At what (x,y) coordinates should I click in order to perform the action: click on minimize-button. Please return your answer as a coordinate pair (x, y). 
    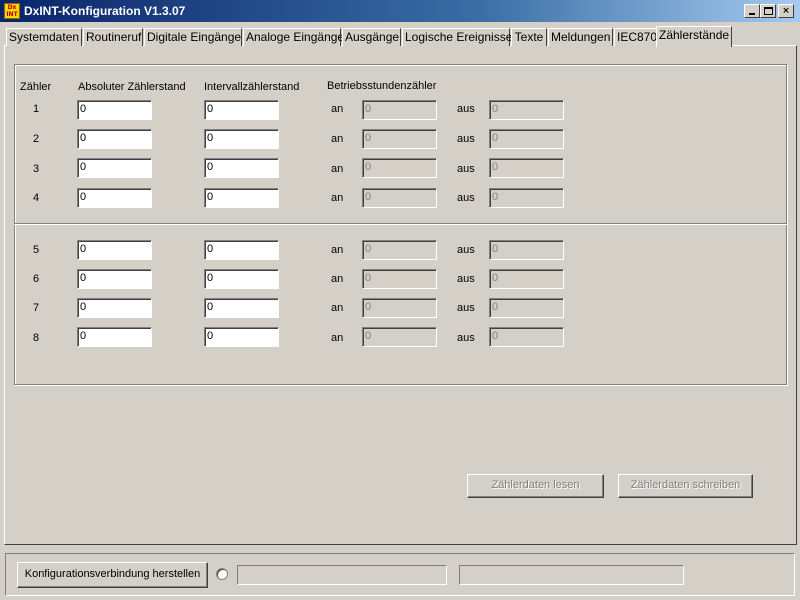
    Looking at the image, I should click on (752, 11).